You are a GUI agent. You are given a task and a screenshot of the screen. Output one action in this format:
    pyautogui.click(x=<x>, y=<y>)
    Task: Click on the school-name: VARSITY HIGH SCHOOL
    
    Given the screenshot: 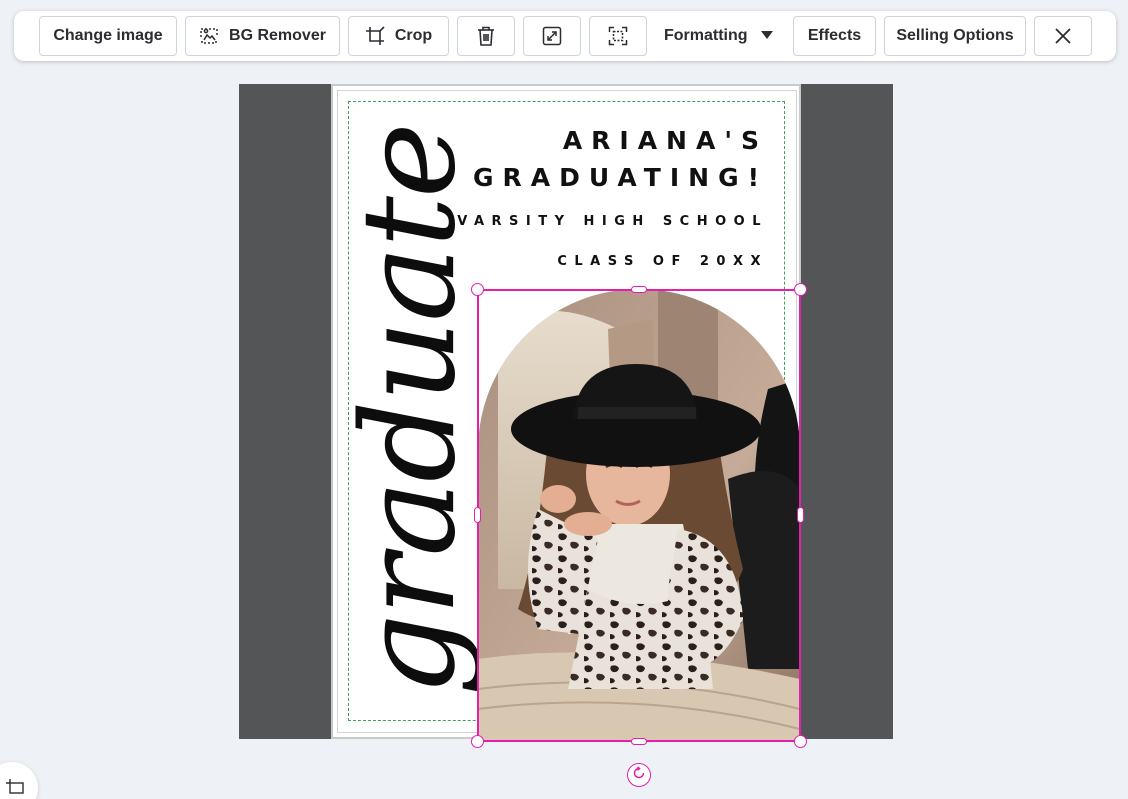 What is the action you would take?
    pyautogui.click(x=612, y=221)
    